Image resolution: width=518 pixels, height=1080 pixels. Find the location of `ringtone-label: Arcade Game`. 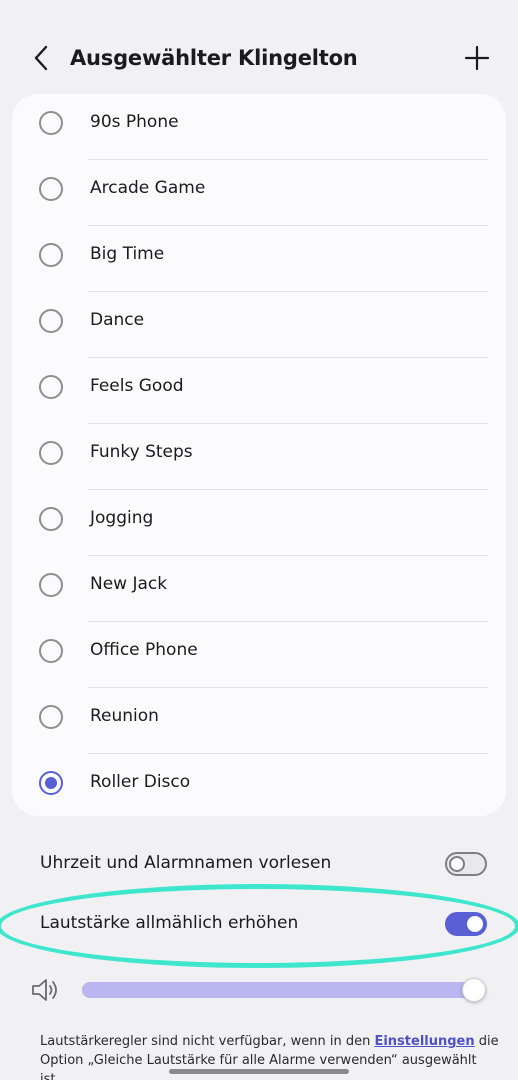

ringtone-label: Arcade Game is located at coordinates (148, 188).